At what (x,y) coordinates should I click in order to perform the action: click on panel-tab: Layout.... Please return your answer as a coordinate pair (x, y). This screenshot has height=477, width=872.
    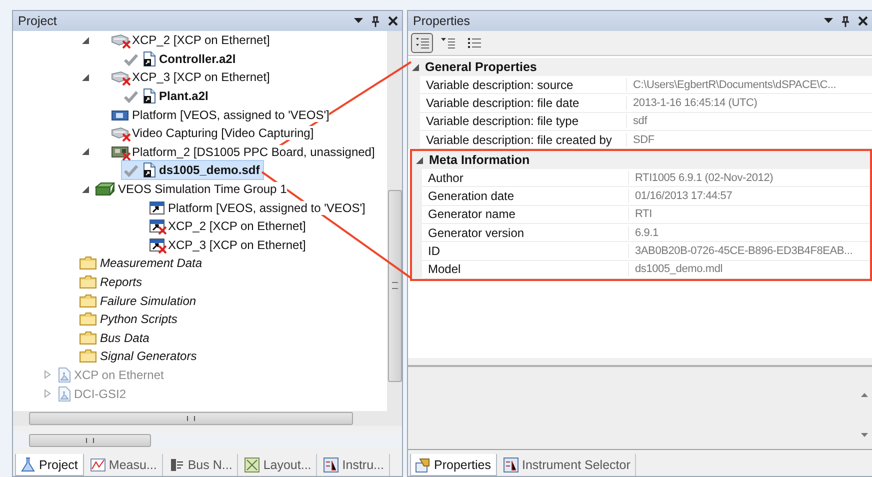
    Looking at the image, I should click on (279, 465).